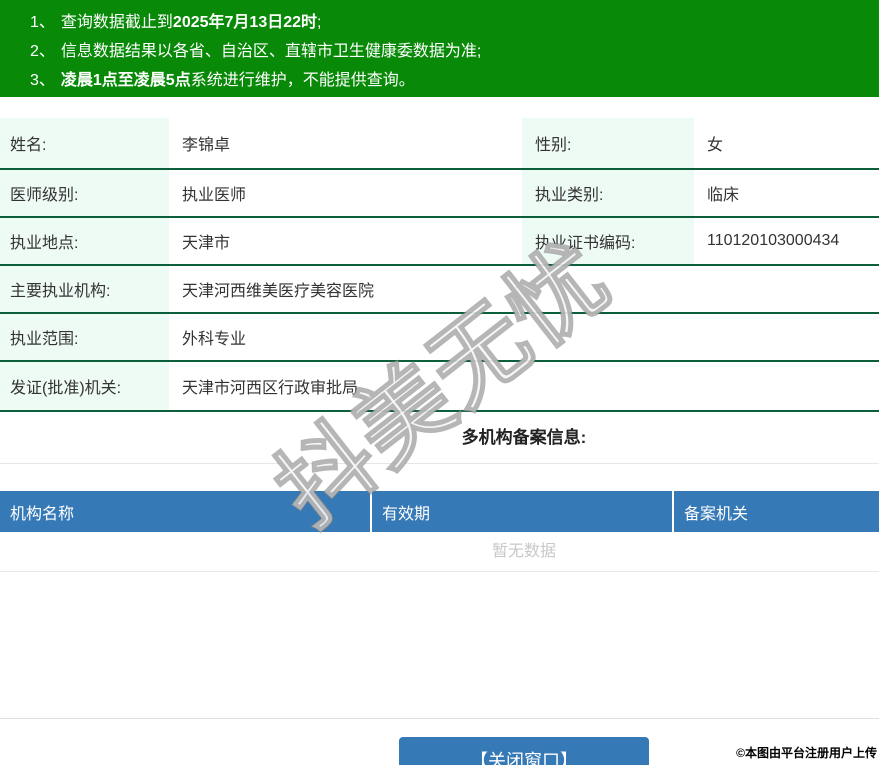 Image resolution: width=879 pixels, height=765 pixels. What do you see at coordinates (608, 193) in the screenshot?
I see `practice-type-label: 执业类别:` at bounding box center [608, 193].